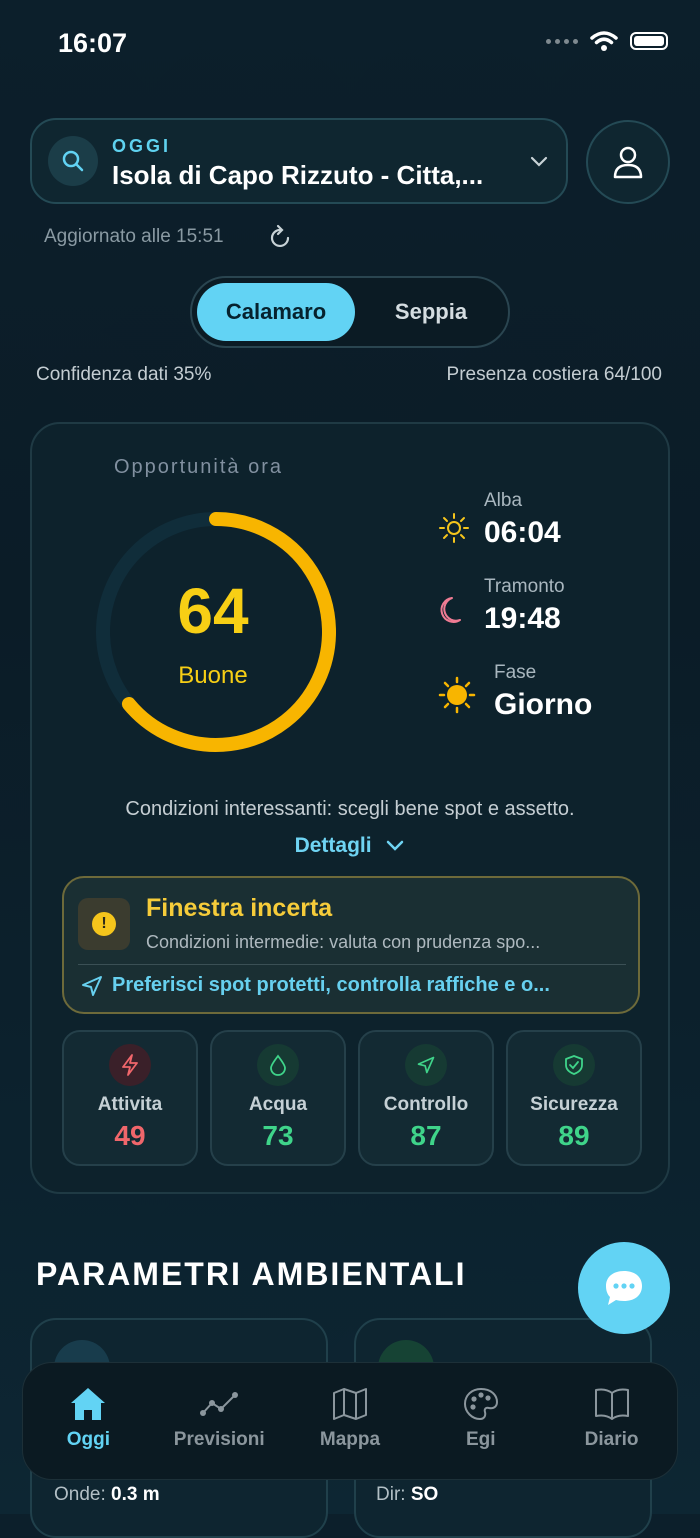 The width and height of the screenshot is (700, 1538). What do you see at coordinates (454, 528) in the screenshot?
I see `sunrise-icon` at bounding box center [454, 528].